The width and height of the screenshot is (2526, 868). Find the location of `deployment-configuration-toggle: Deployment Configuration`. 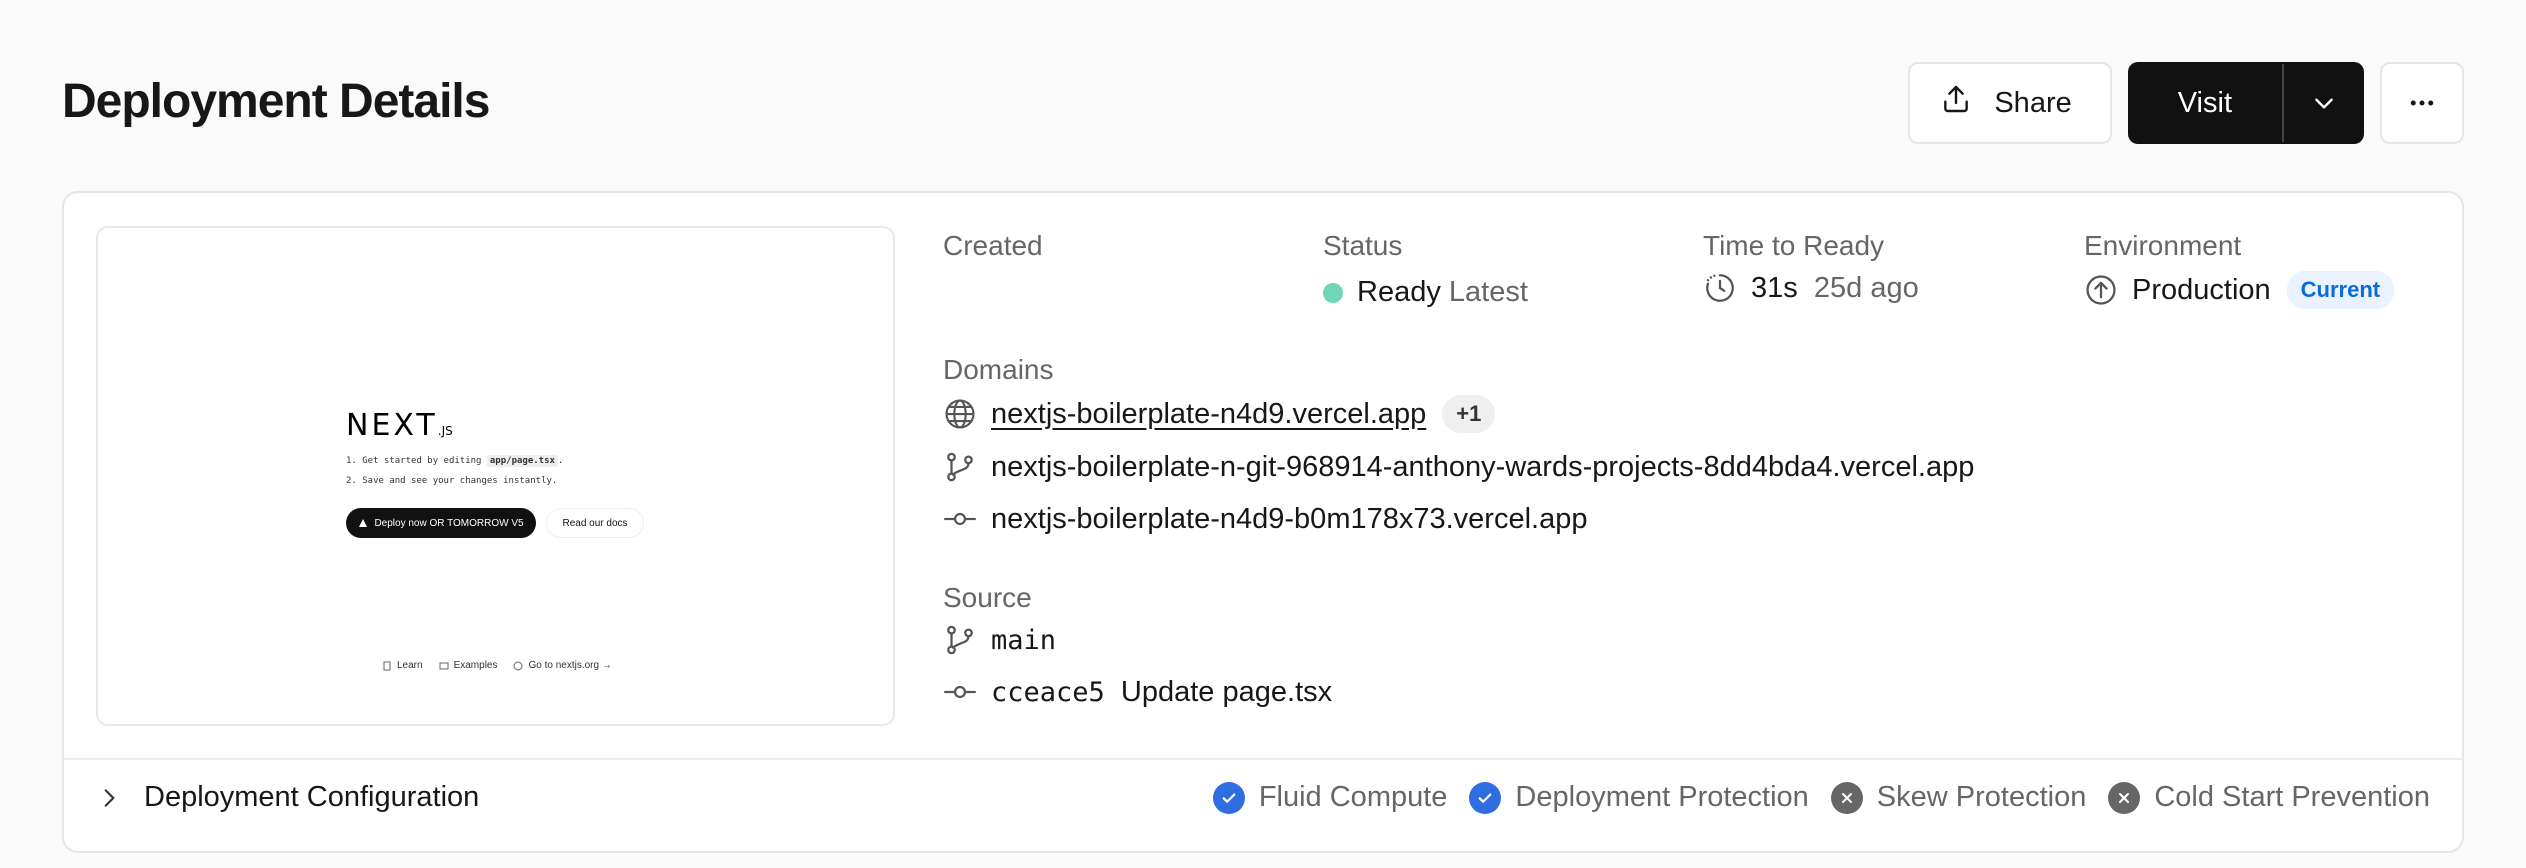

deployment-configuration-toggle: Deployment Configuration is located at coordinates (287, 797).